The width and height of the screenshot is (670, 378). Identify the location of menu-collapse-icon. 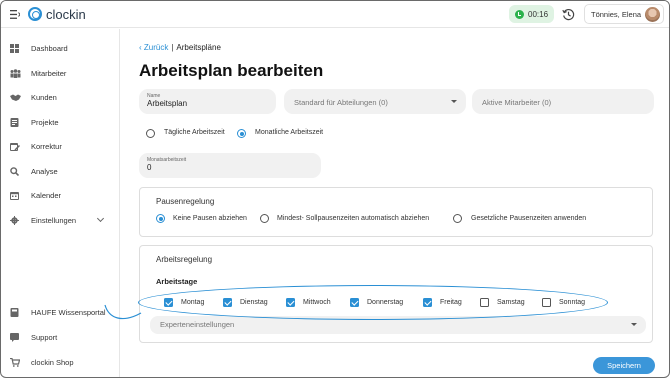
(15, 14).